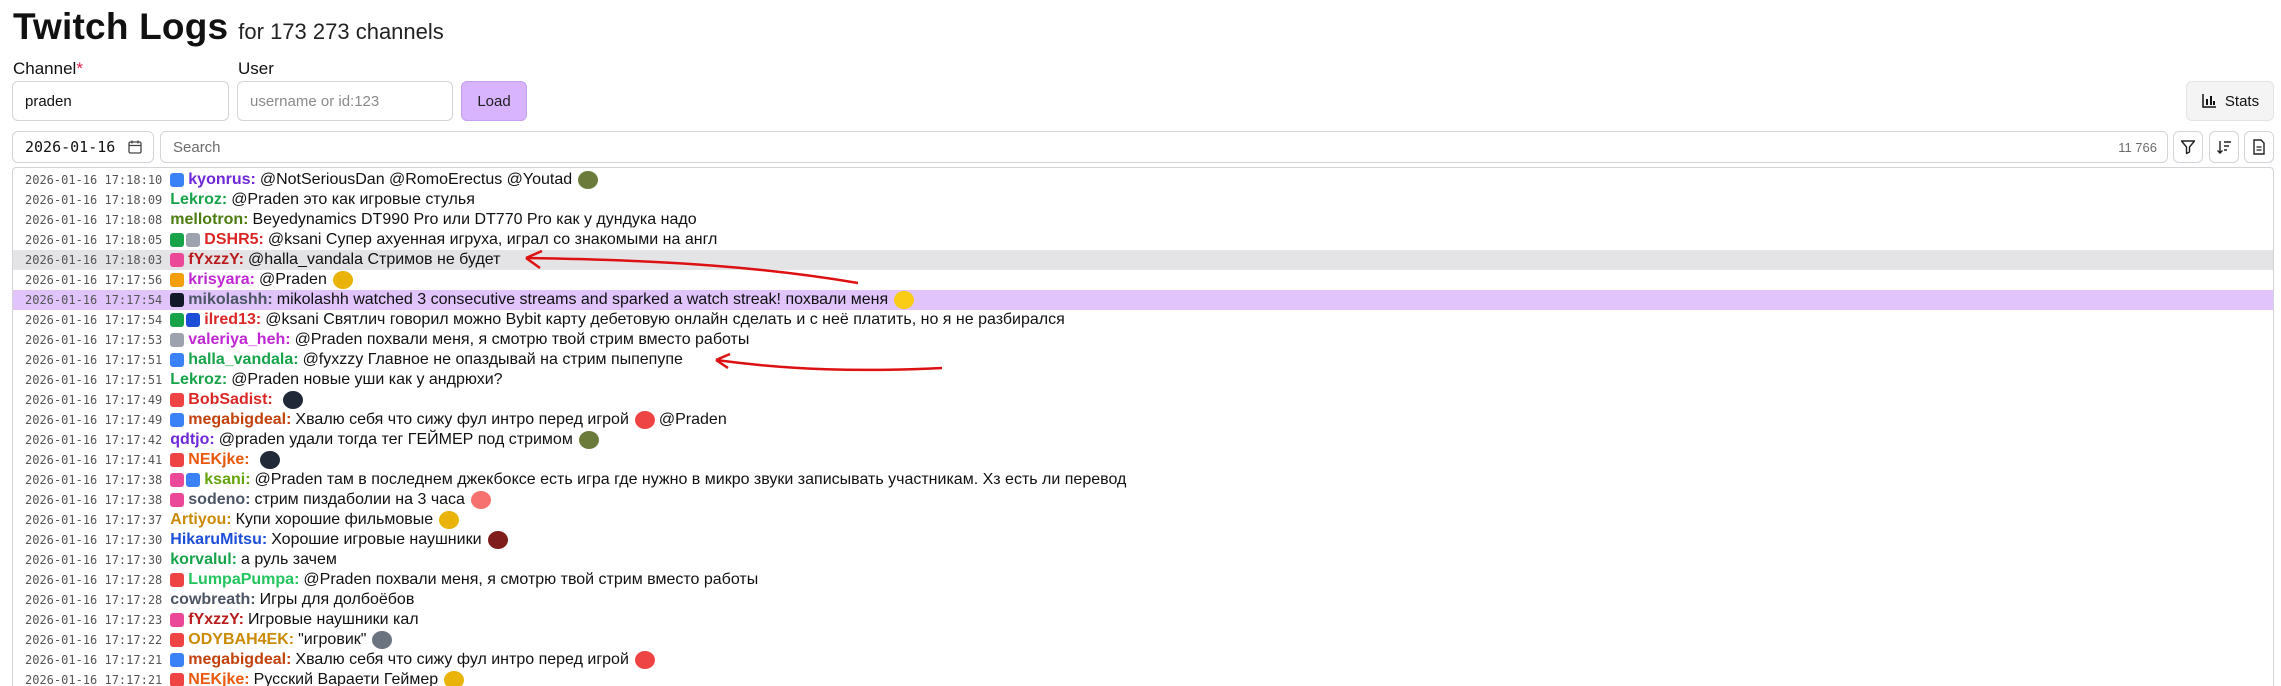 Image resolution: width=2281 pixels, height=686 pixels. What do you see at coordinates (230, 300) in the screenshot?
I see `username: mikolashh:` at bounding box center [230, 300].